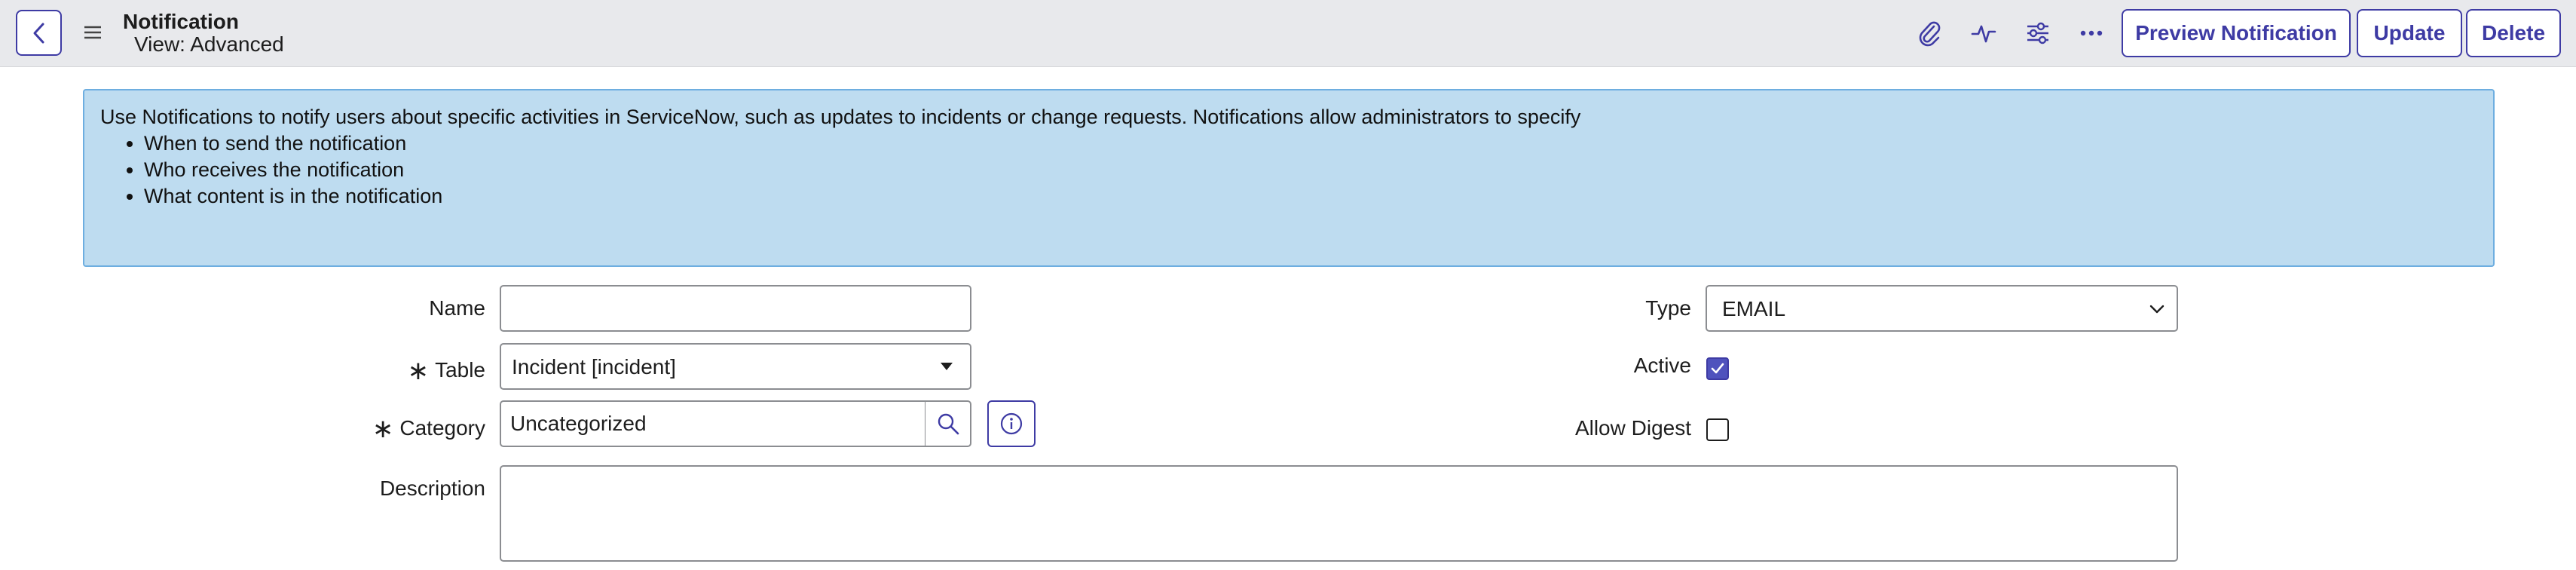  I want to click on table-label: Table, so click(460, 370).